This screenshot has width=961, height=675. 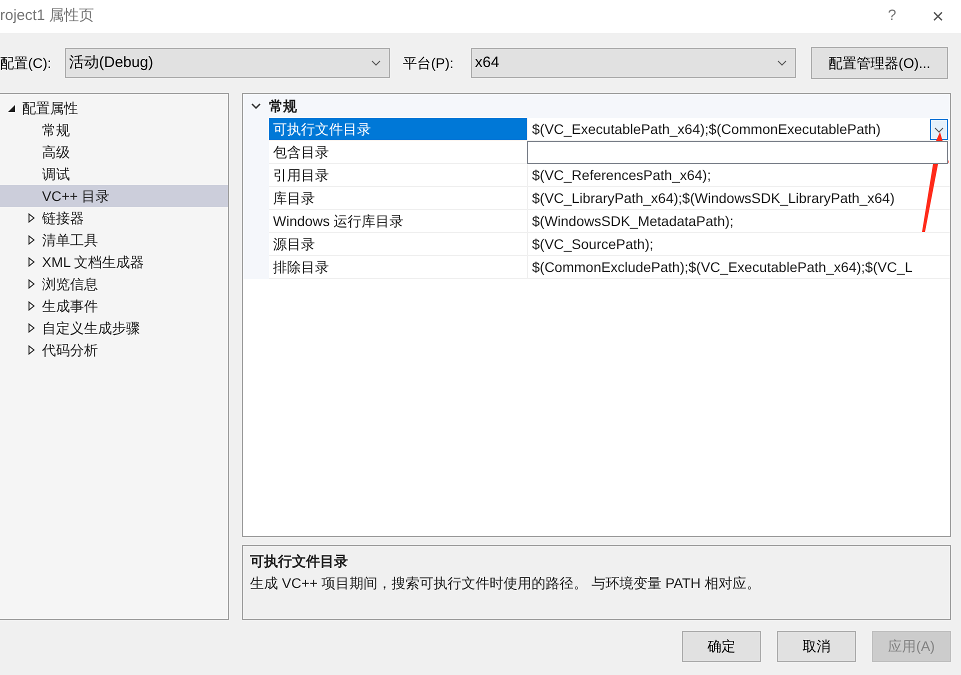 What do you see at coordinates (56, 152) in the screenshot?
I see `tree-item-label: 高级` at bounding box center [56, 152].